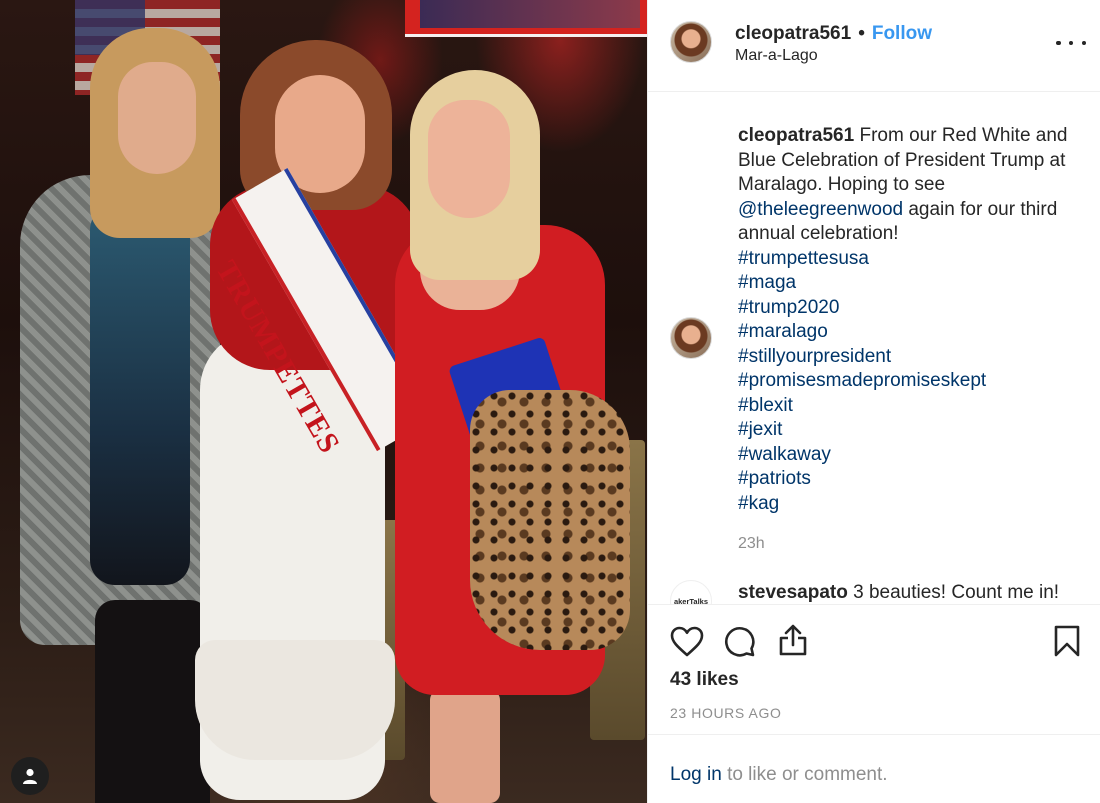 The height and width of the screenshot is (803, 1100). I want to click on hashtag-link: #blexit, so click(914, 406).